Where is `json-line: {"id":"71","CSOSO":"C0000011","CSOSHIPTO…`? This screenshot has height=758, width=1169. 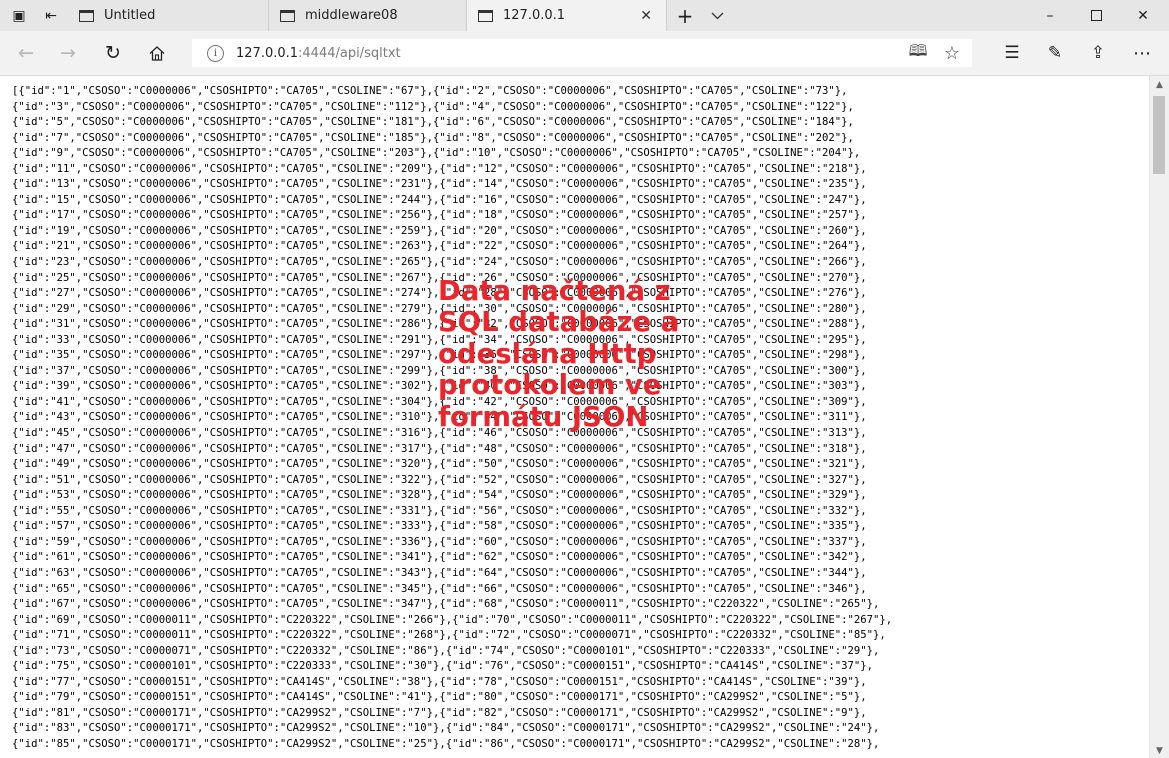
json-line: {"id":"71","CSOSO":"C0000011","CSOSHIPTO… is located at coordinates (449, 635).